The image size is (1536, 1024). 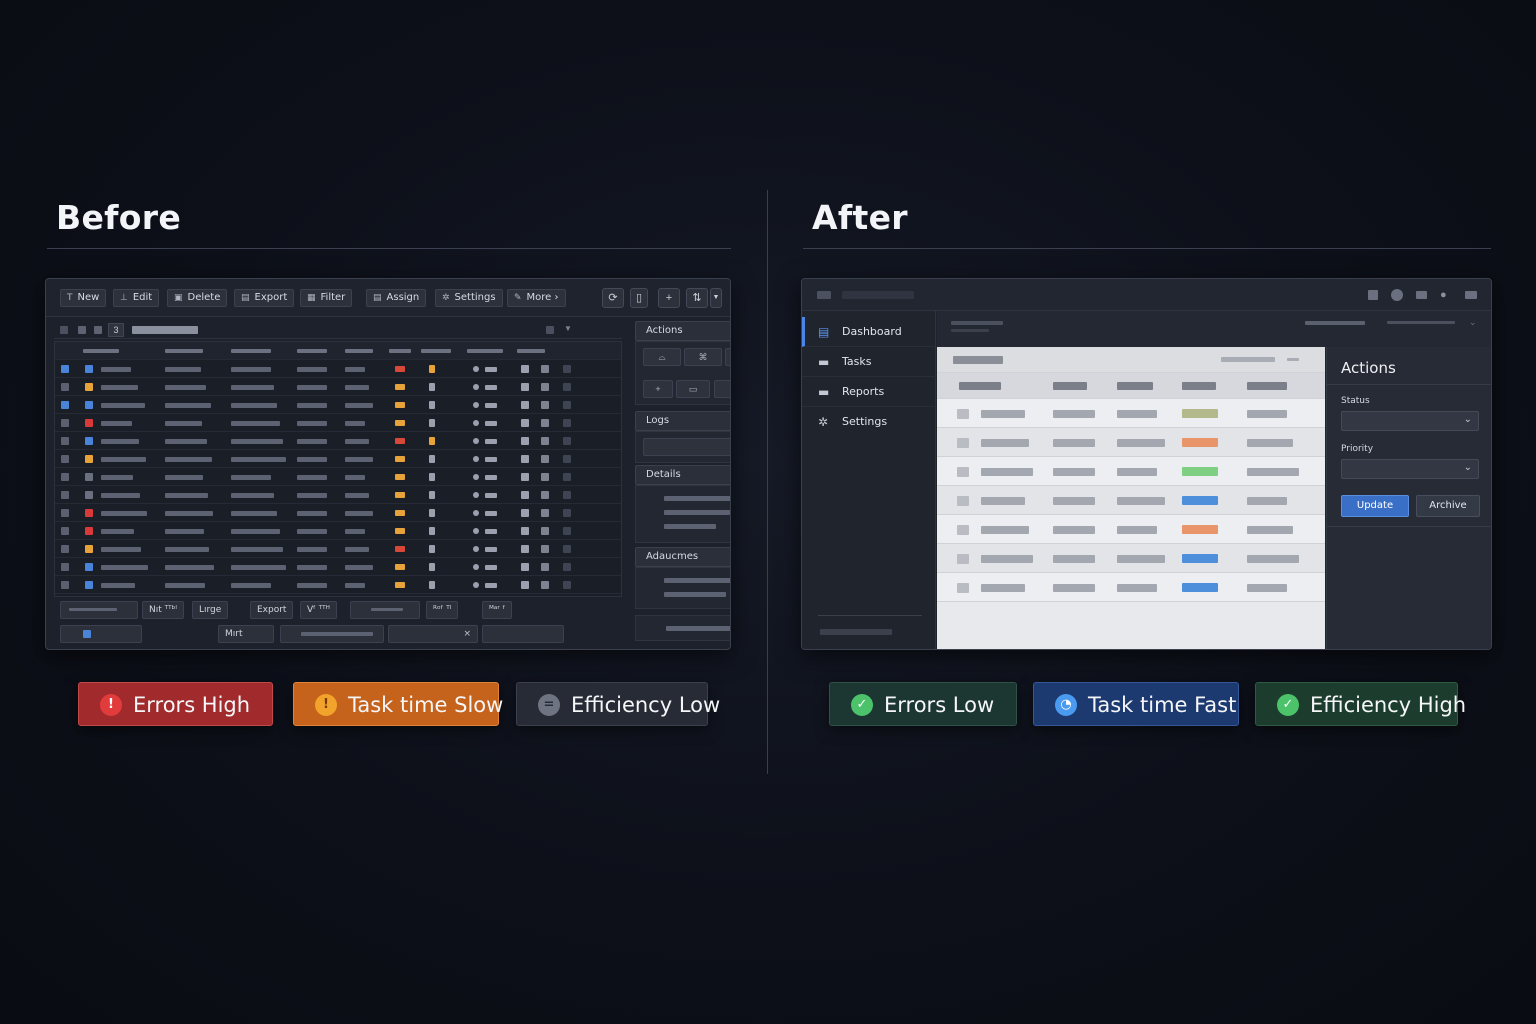 I want to click on new-button: T New, so click(x=83, y=298).